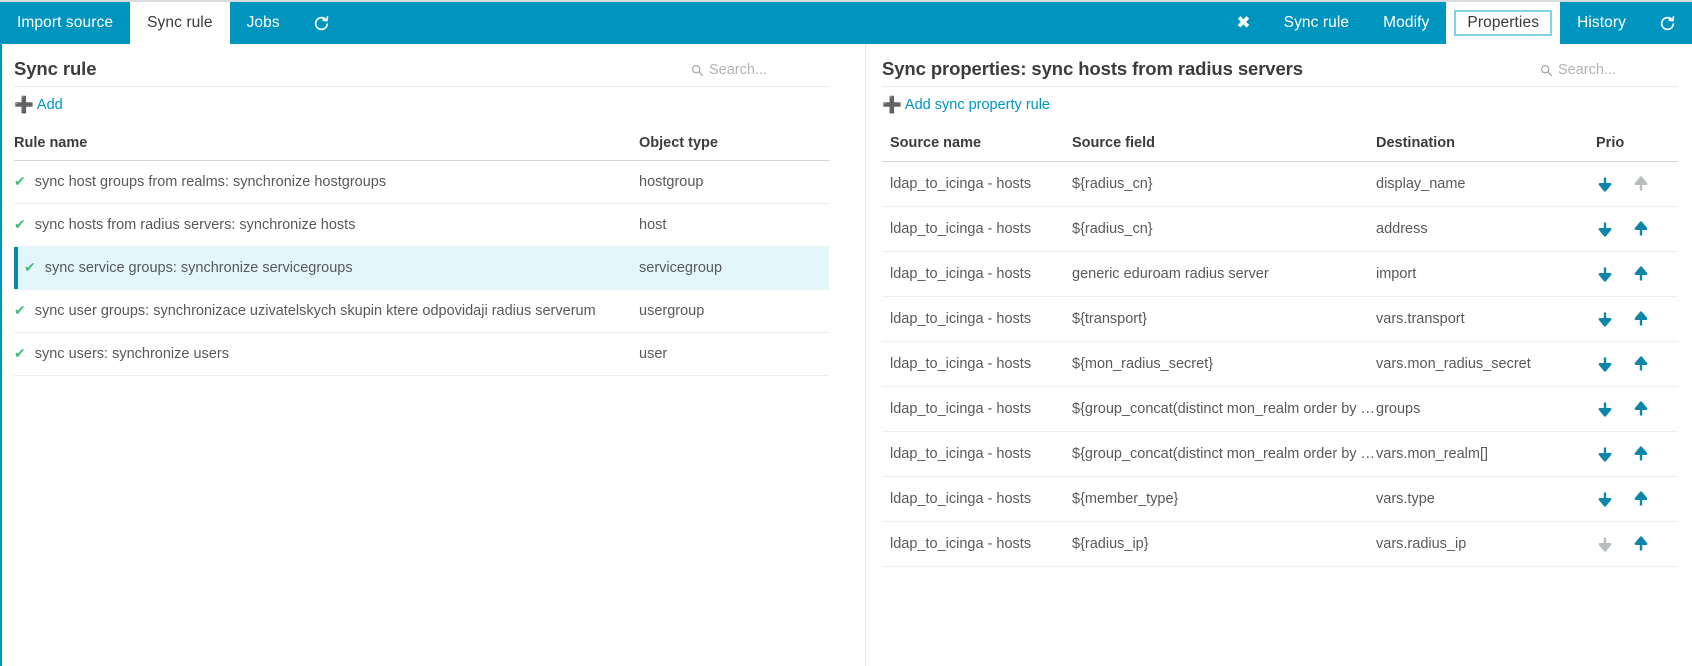 This screenshot has height=666, width=1692. Describe the element at coordinates (1641, 184) in the screenshot. I see `move-up-icon-disabled` at that location.